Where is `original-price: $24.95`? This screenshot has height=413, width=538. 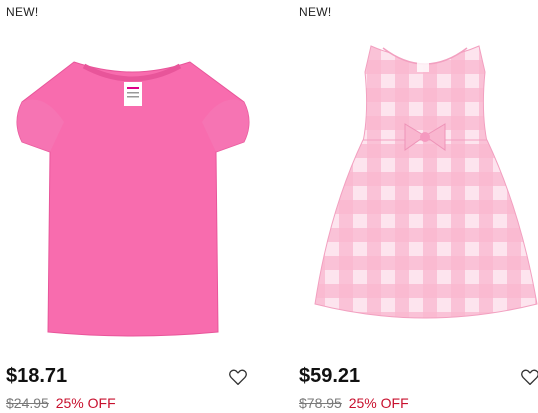 original-price: $24.95 is located at coordinates (27, 403).